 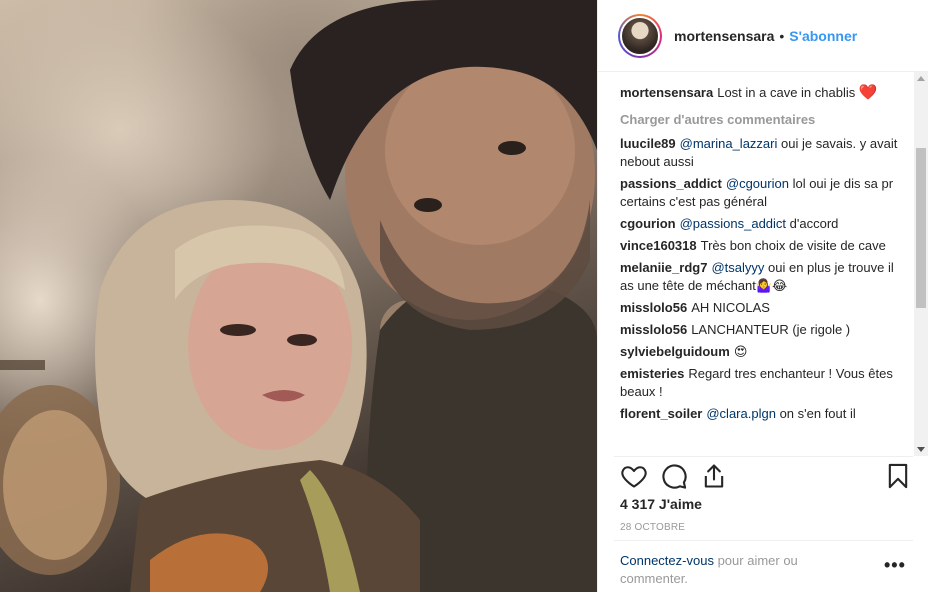 What do you see at coordinates (671, 183) in the screenshot?
I see `comment-username: passions_addict` at bounding box center [671, 183].